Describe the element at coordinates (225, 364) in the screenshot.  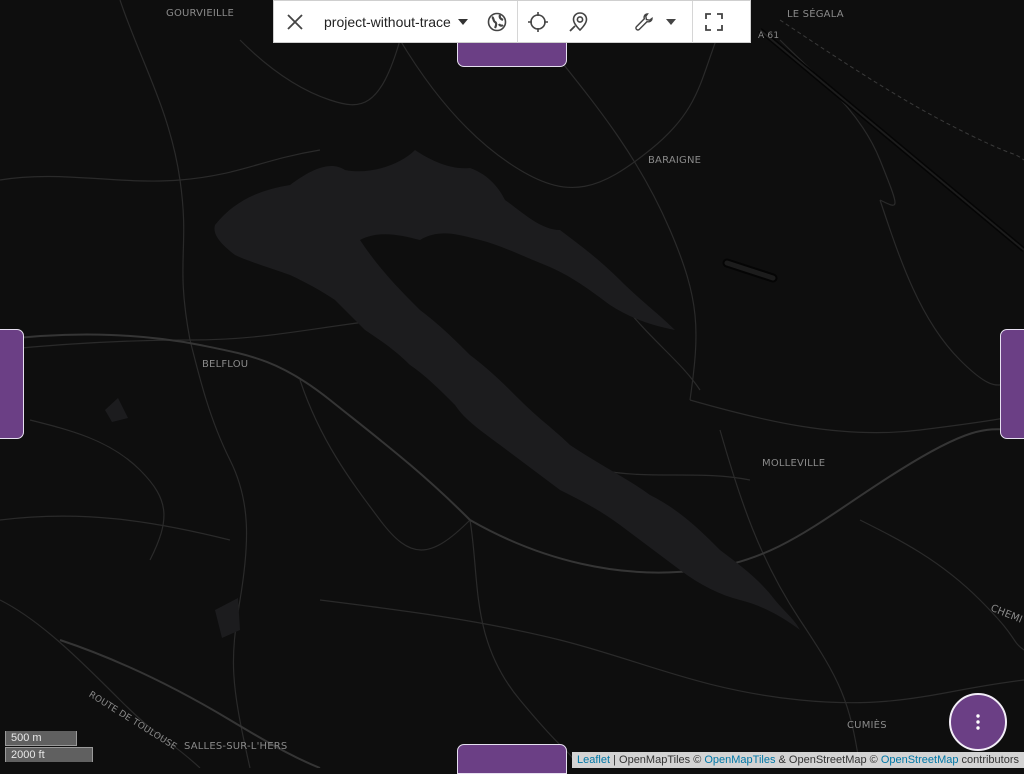
I see `place-label-belflou: BELFLOU` at that location.